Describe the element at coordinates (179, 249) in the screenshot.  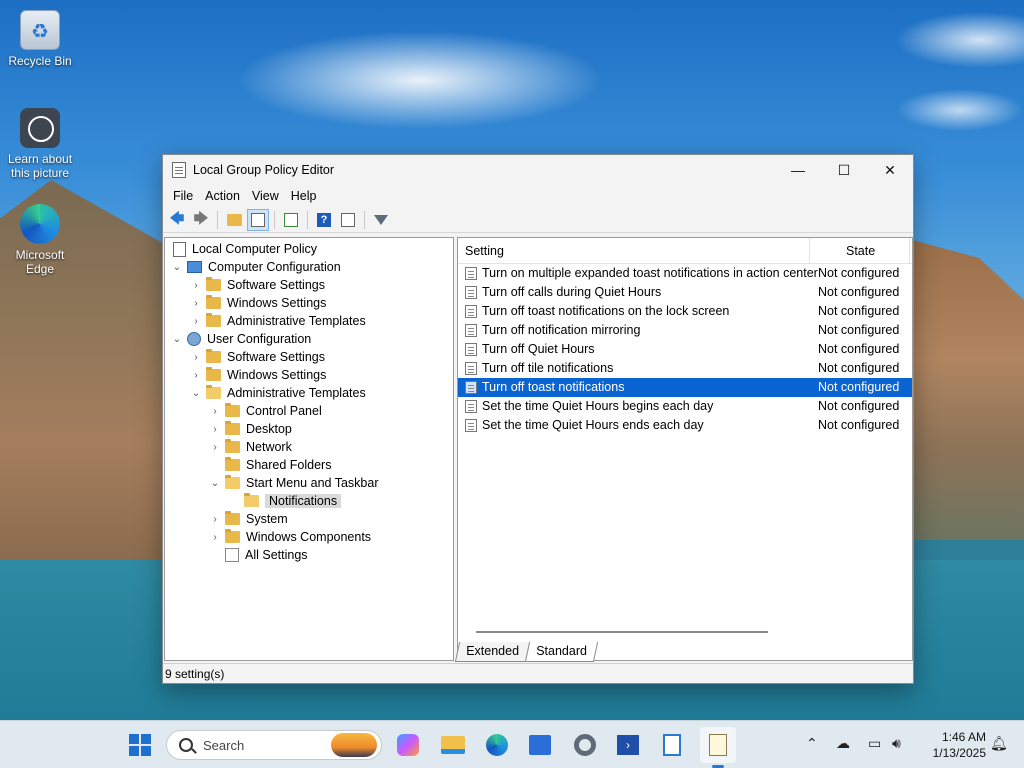
I see `policy-icon` at that location.